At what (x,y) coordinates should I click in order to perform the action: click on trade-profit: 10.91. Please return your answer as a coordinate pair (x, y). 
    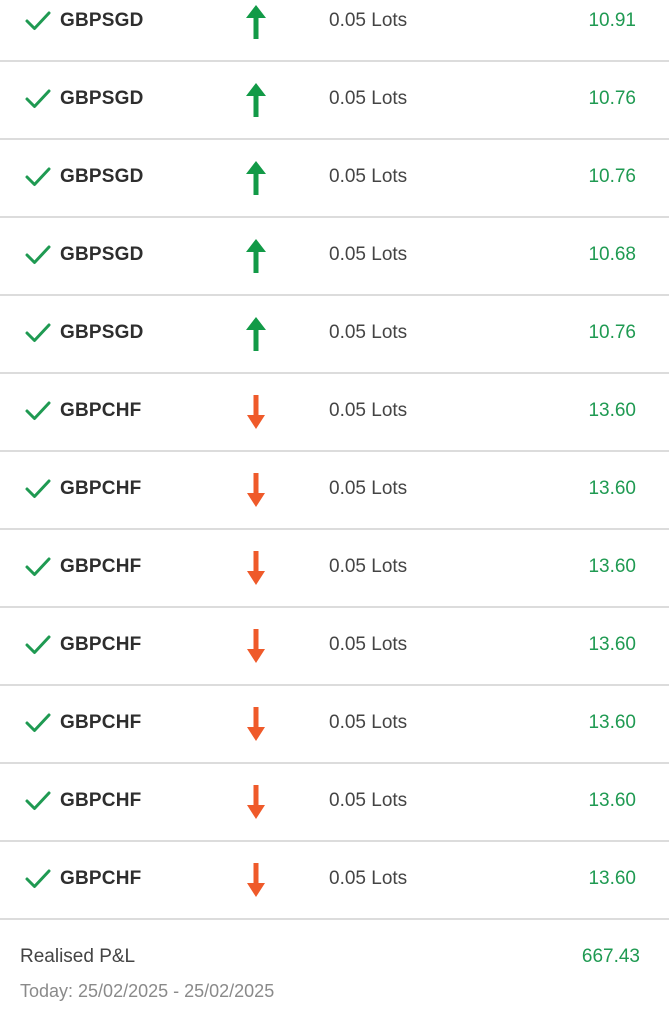
    Looking at the image, I should click on (612, 20).